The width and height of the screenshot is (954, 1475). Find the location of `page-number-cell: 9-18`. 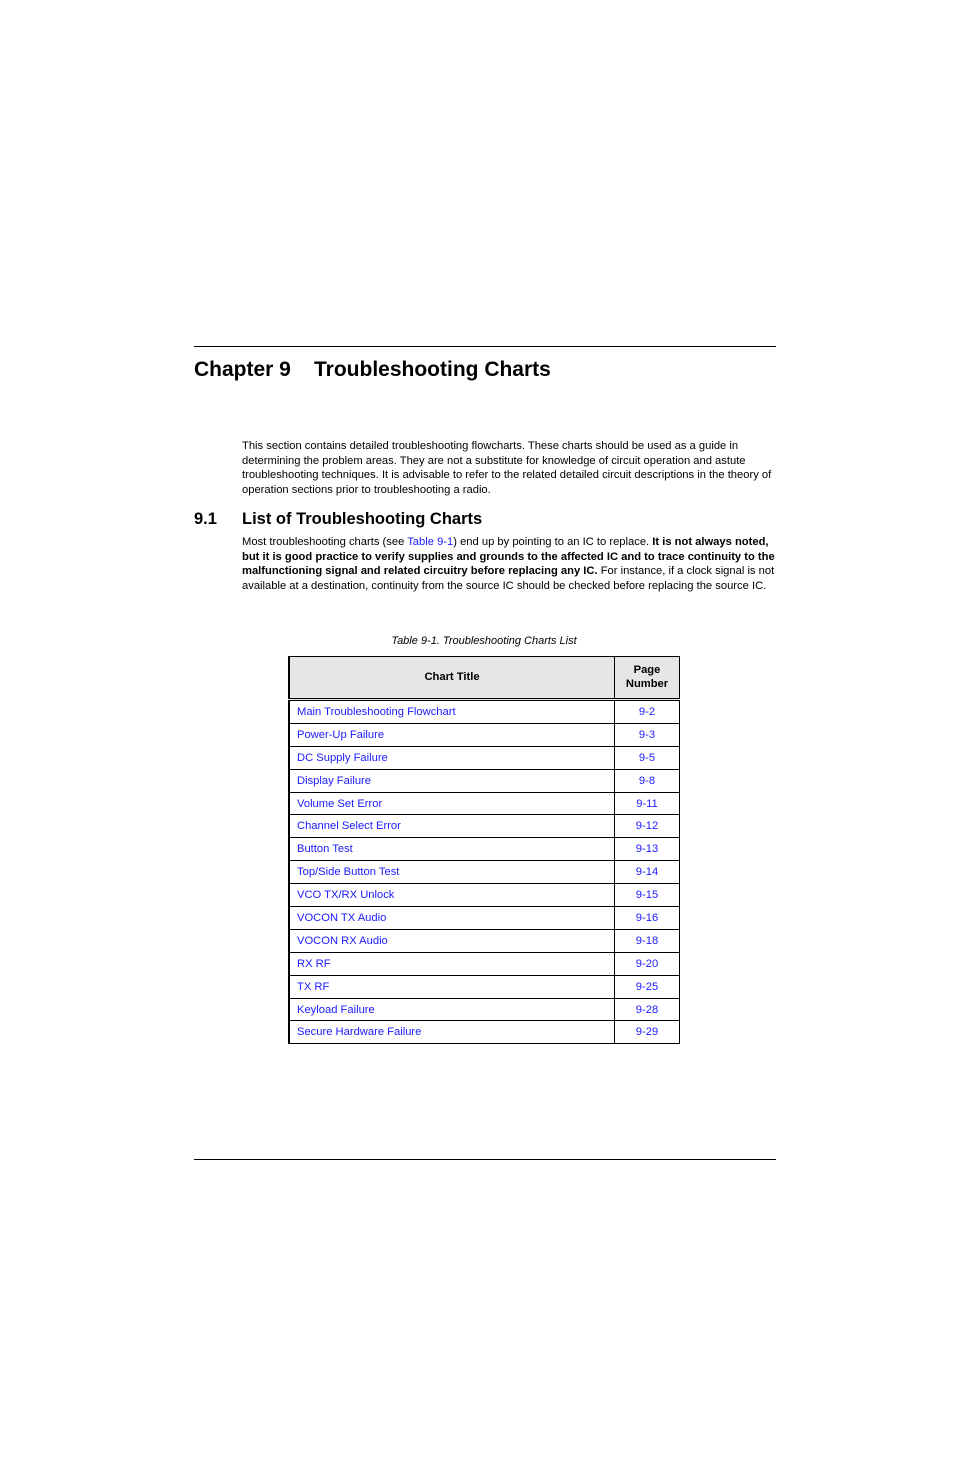

page-number-cell: 9-18 is located at coordinates (647, 940).